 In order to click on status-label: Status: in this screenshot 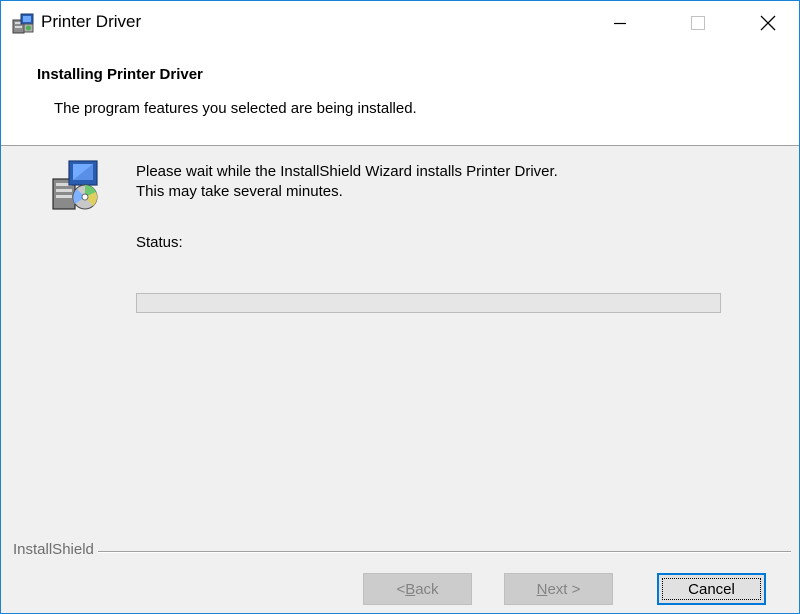, I will do `click(159, 242)`.